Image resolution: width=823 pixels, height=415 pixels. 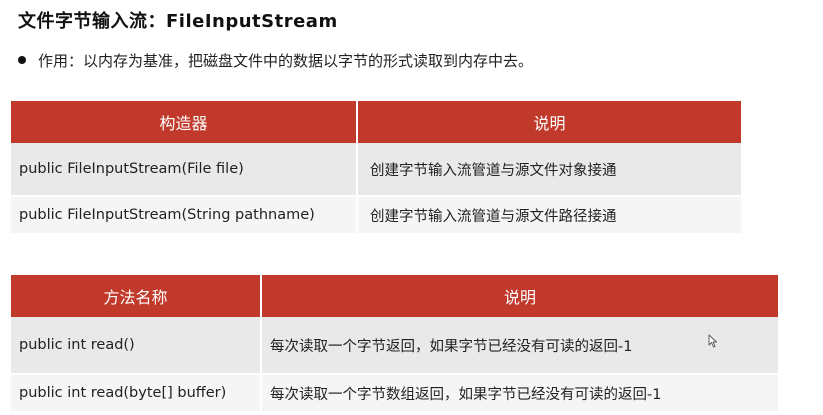 I want to click on bullet-item: 作用：以内存为基准，把磁盘文件中的数据以字节的形式读取到内存中去。, so click(x=275, y=60).